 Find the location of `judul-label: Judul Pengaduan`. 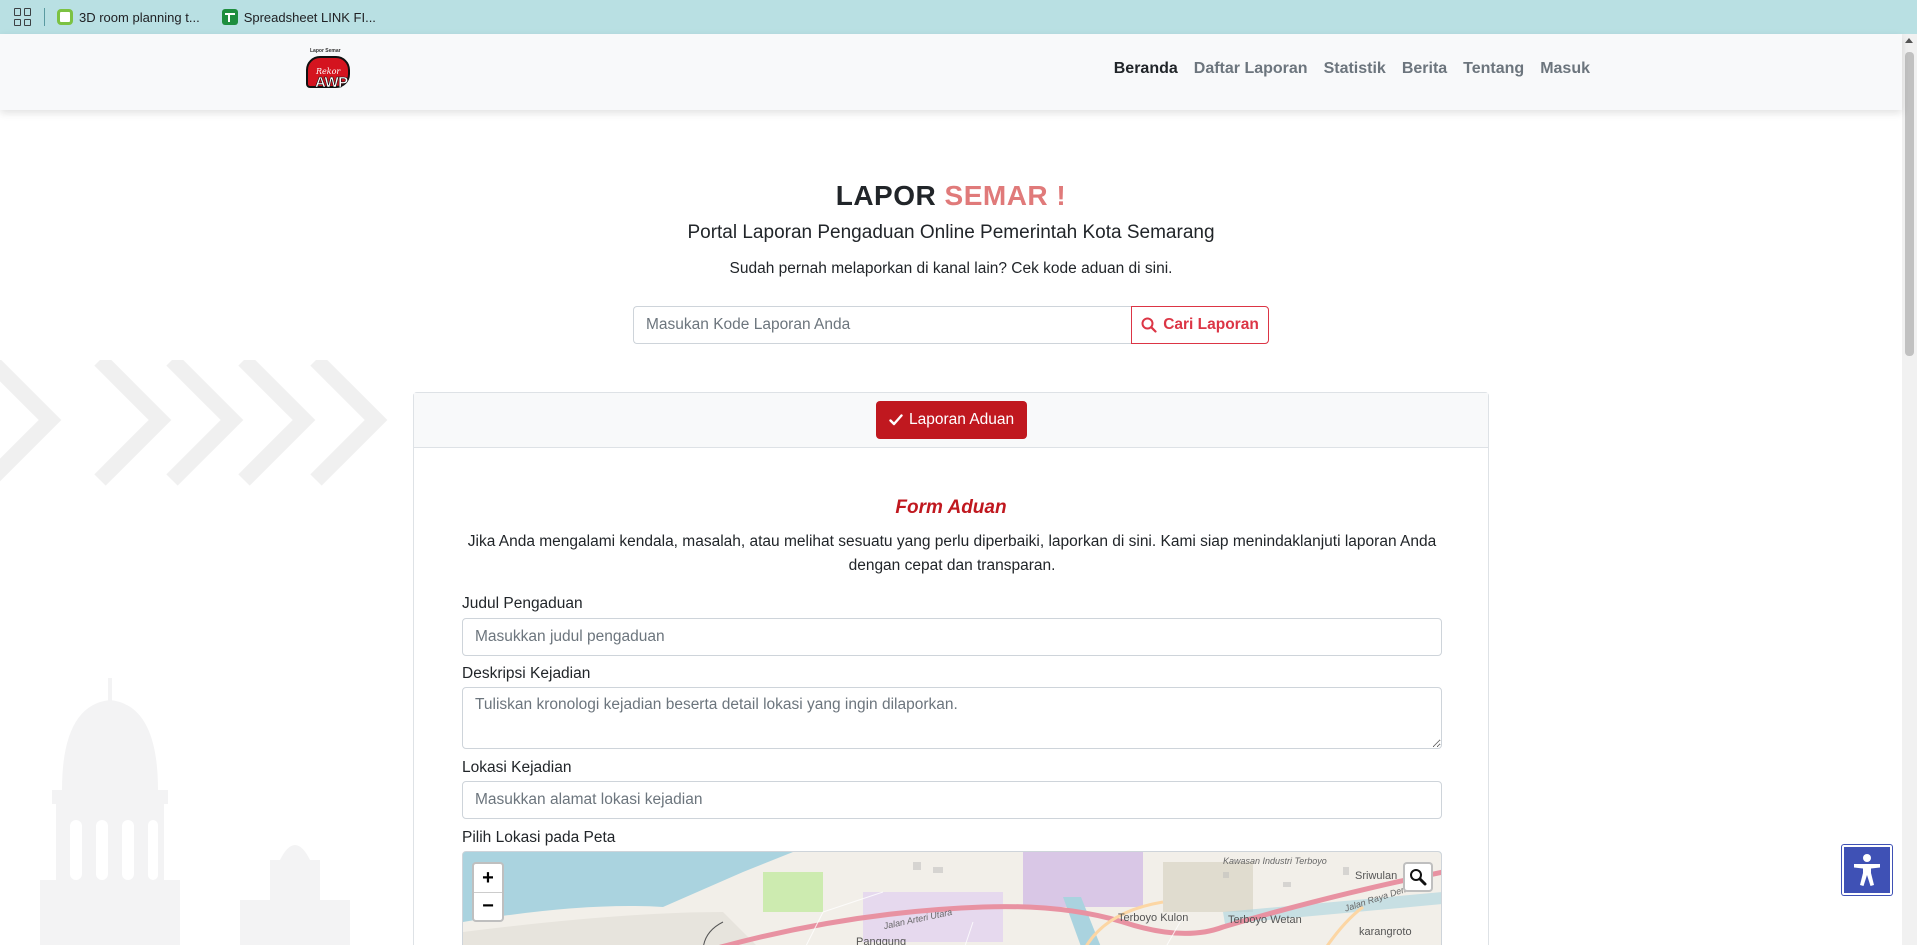

judul-label: Judul Pengaduan is located at coordinates (522, 603).